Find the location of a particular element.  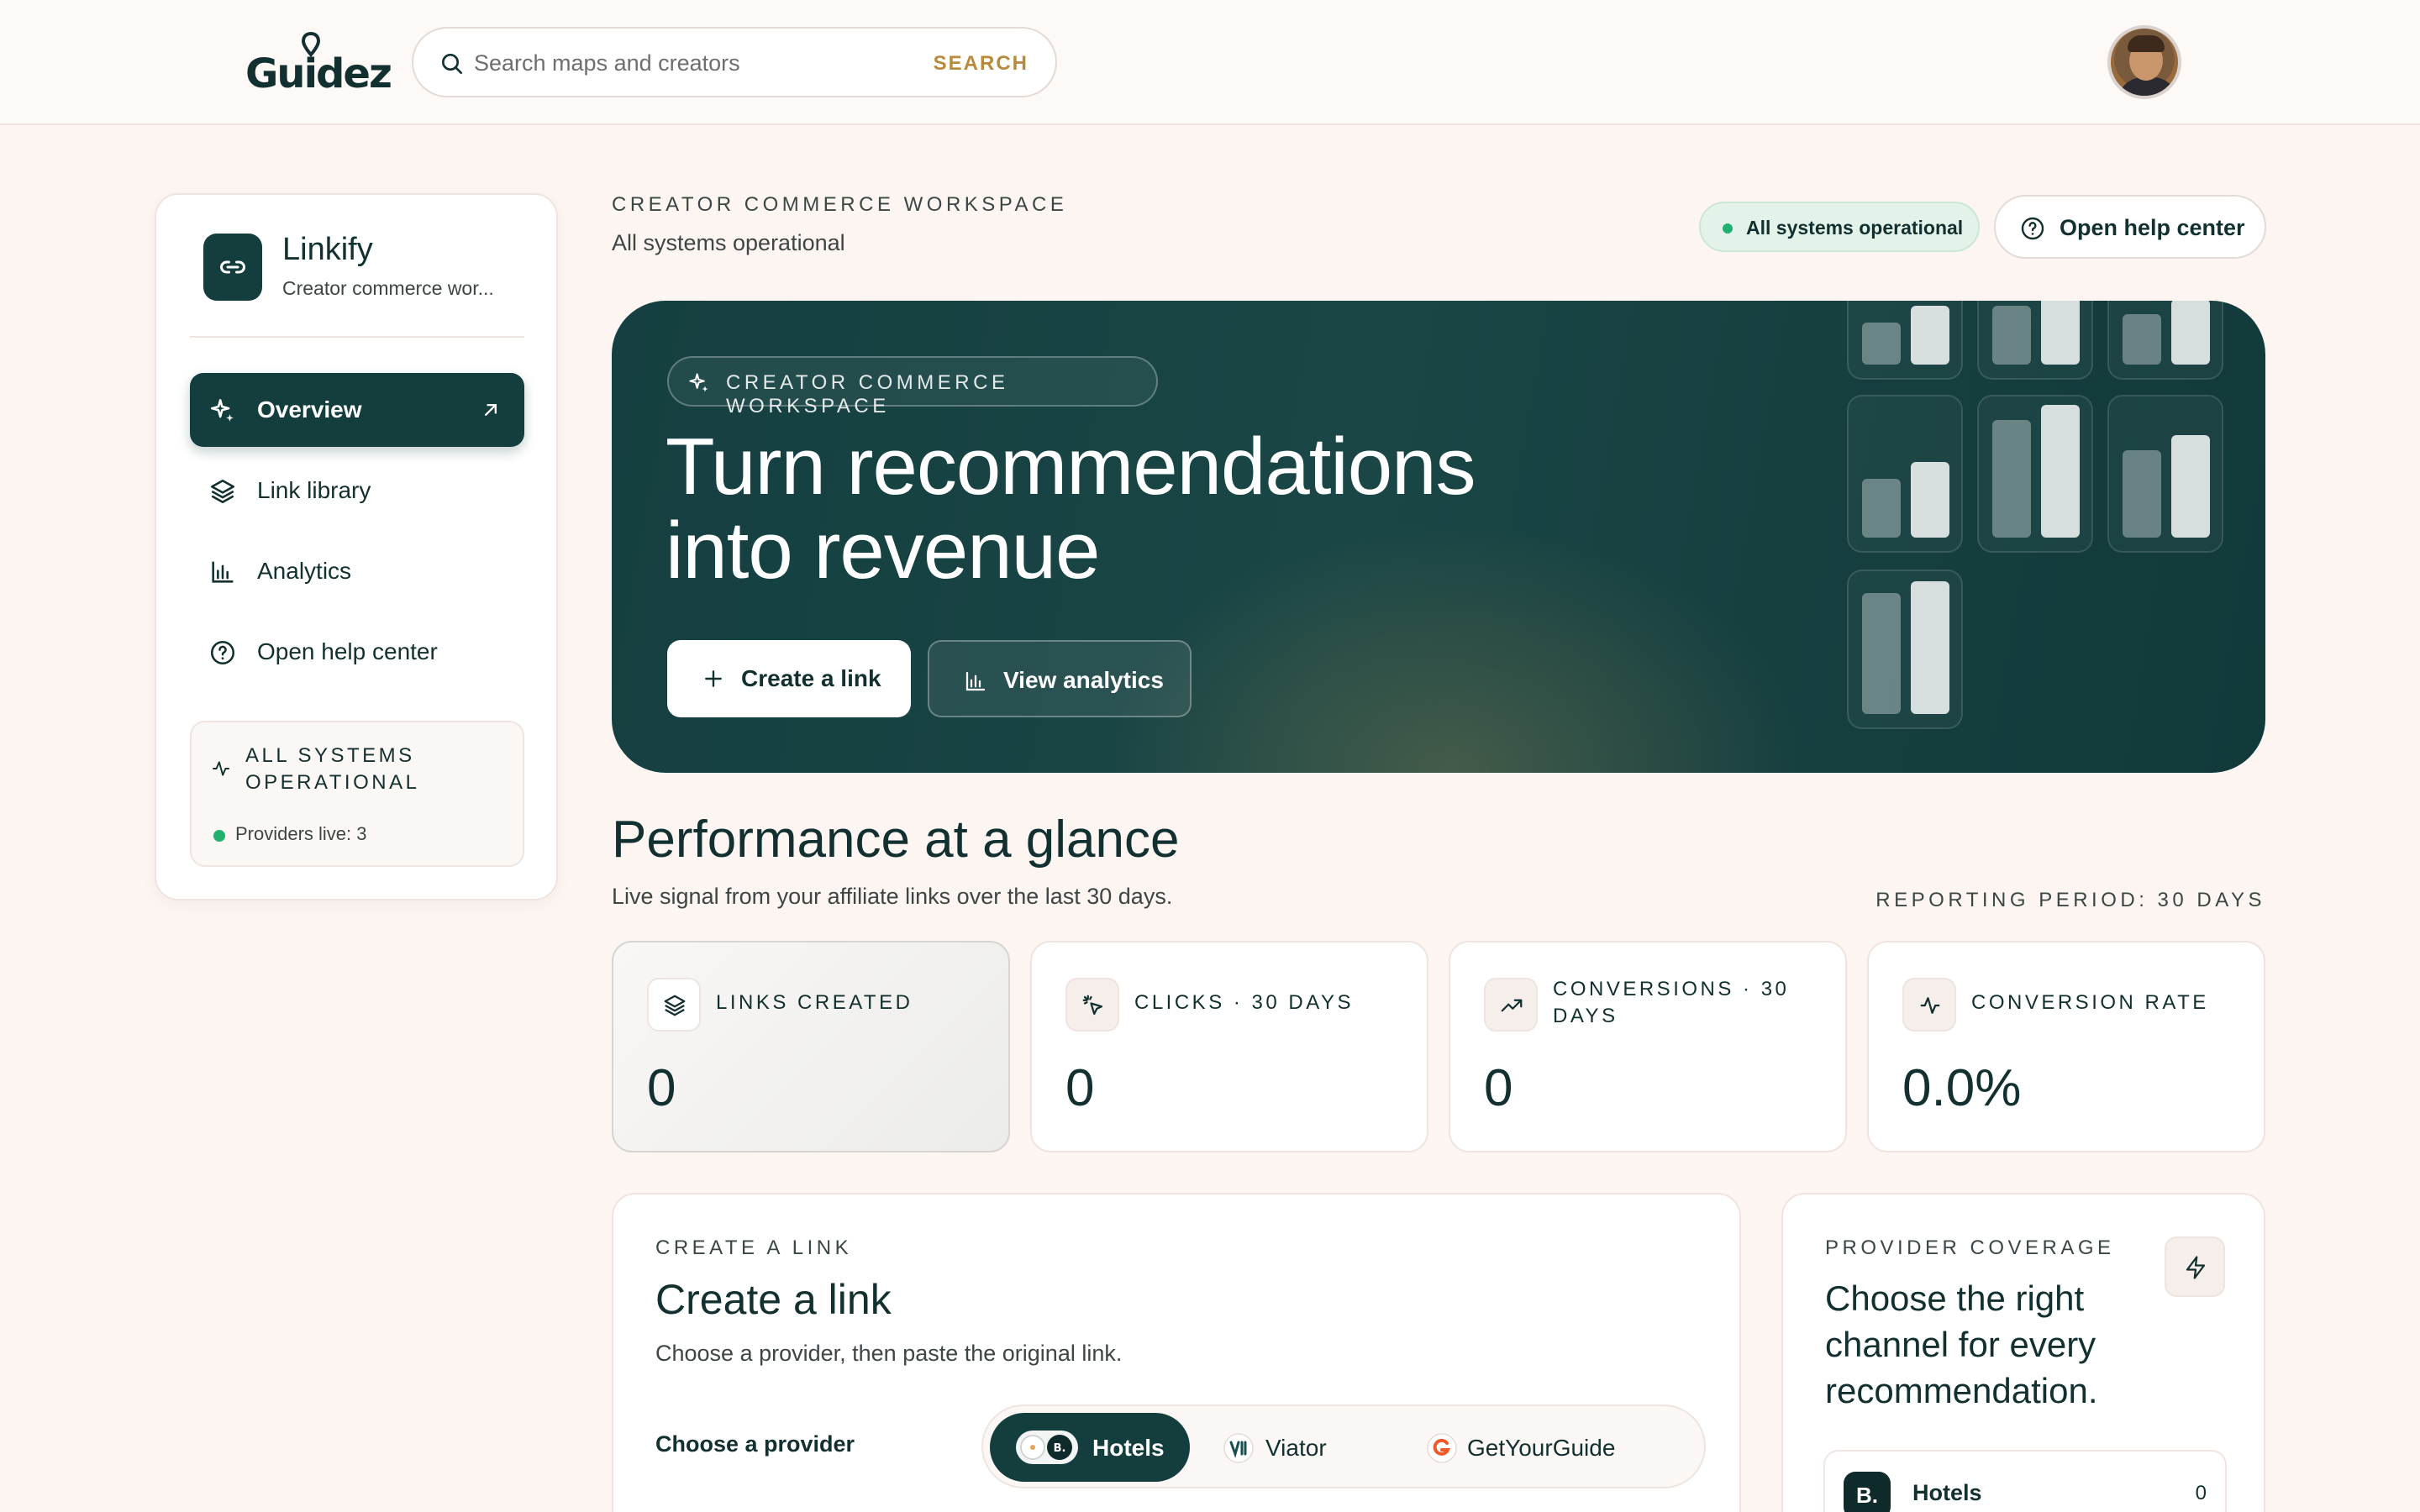

stat-label: CONVERSION RATE is located at coordinates (2090, 1002).